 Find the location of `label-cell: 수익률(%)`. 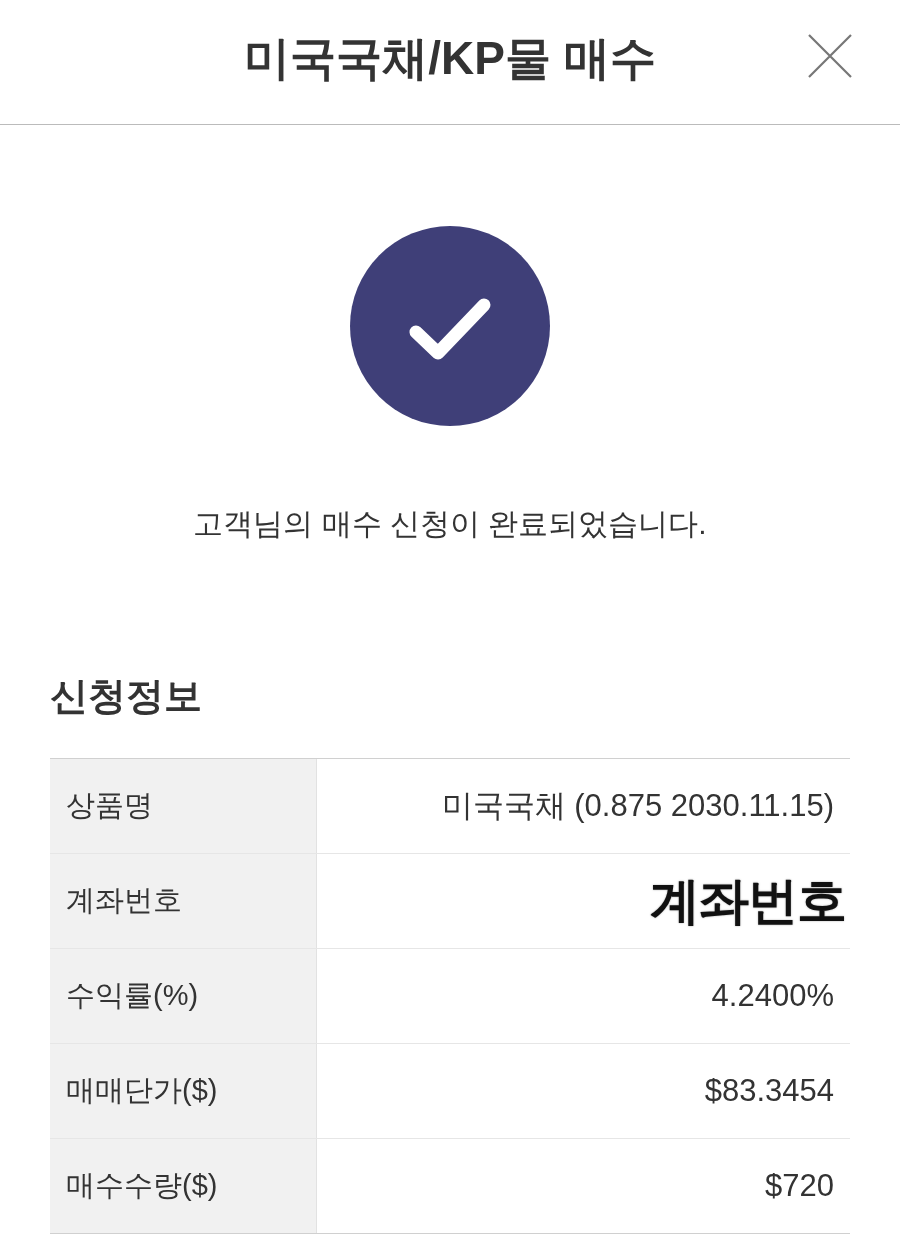

label-cell: 수익률(%) is located at coordinates (183, 996).